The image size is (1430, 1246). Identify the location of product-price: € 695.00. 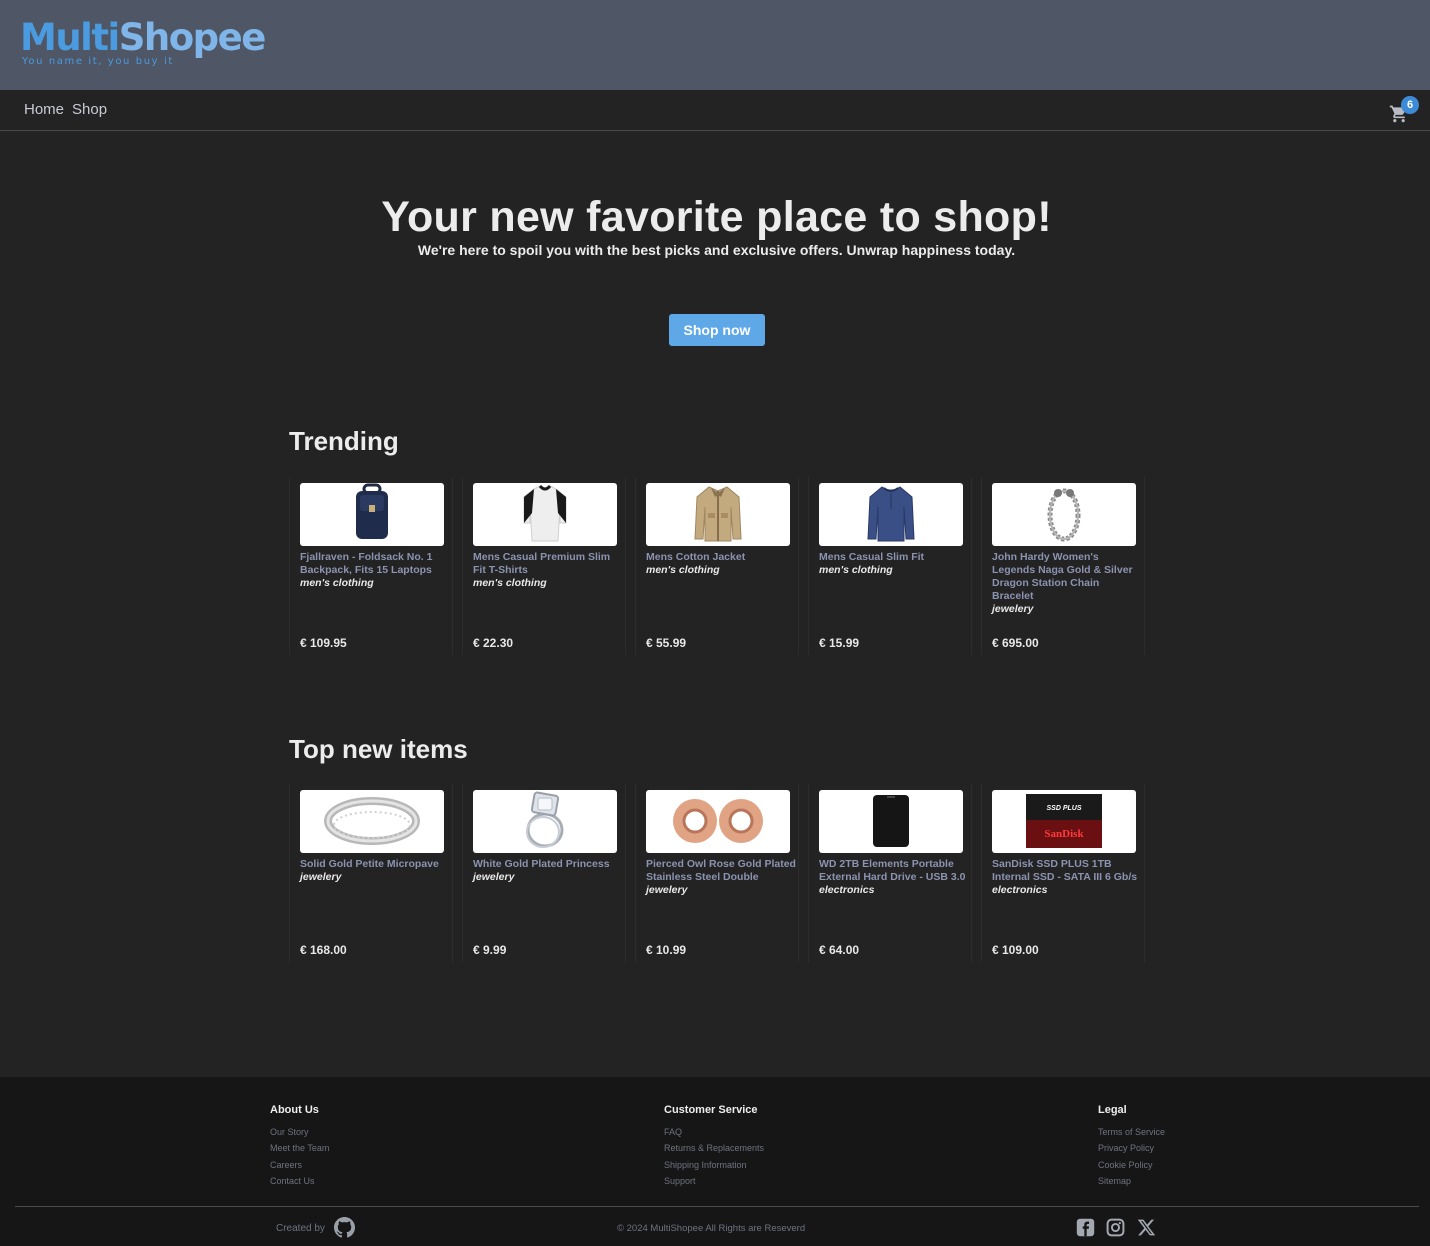
(1015, 643).